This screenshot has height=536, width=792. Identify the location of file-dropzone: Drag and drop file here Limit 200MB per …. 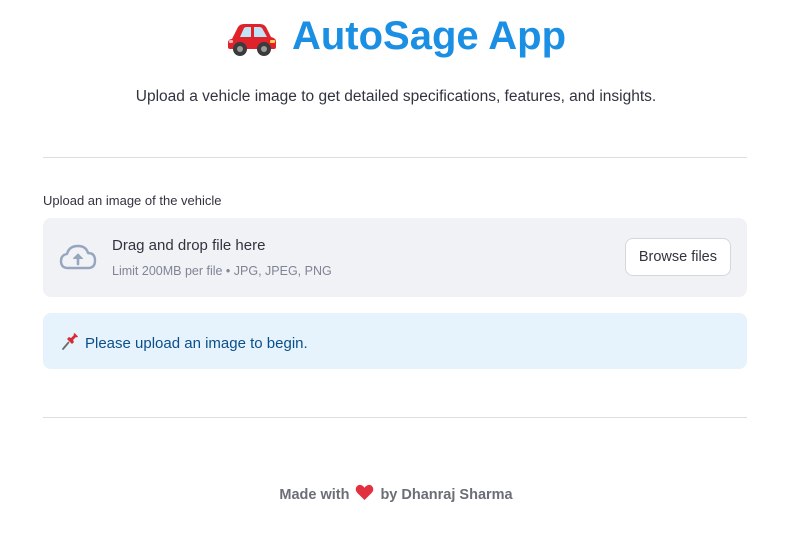
(395, 257).